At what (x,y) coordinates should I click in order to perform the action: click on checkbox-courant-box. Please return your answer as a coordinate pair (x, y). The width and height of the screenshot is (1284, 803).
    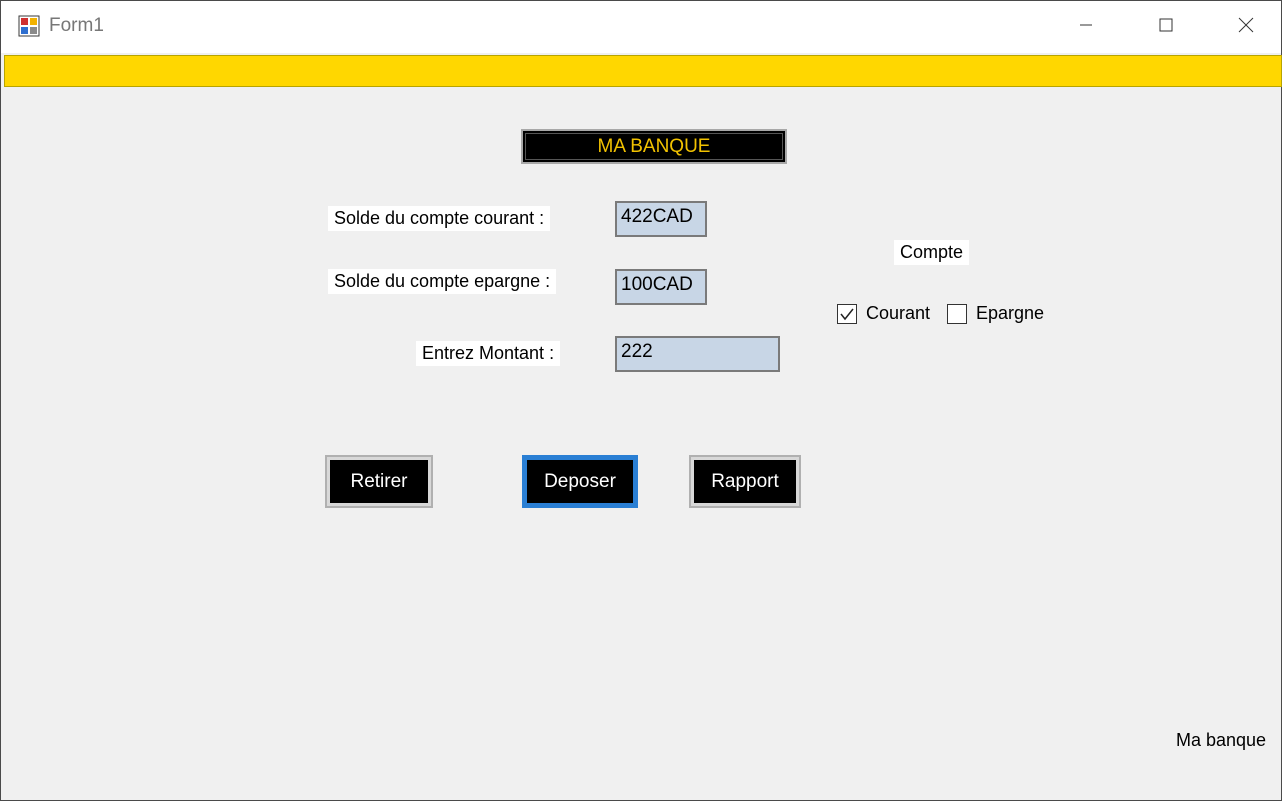
    Looking at the image, I should click on (847, 313).